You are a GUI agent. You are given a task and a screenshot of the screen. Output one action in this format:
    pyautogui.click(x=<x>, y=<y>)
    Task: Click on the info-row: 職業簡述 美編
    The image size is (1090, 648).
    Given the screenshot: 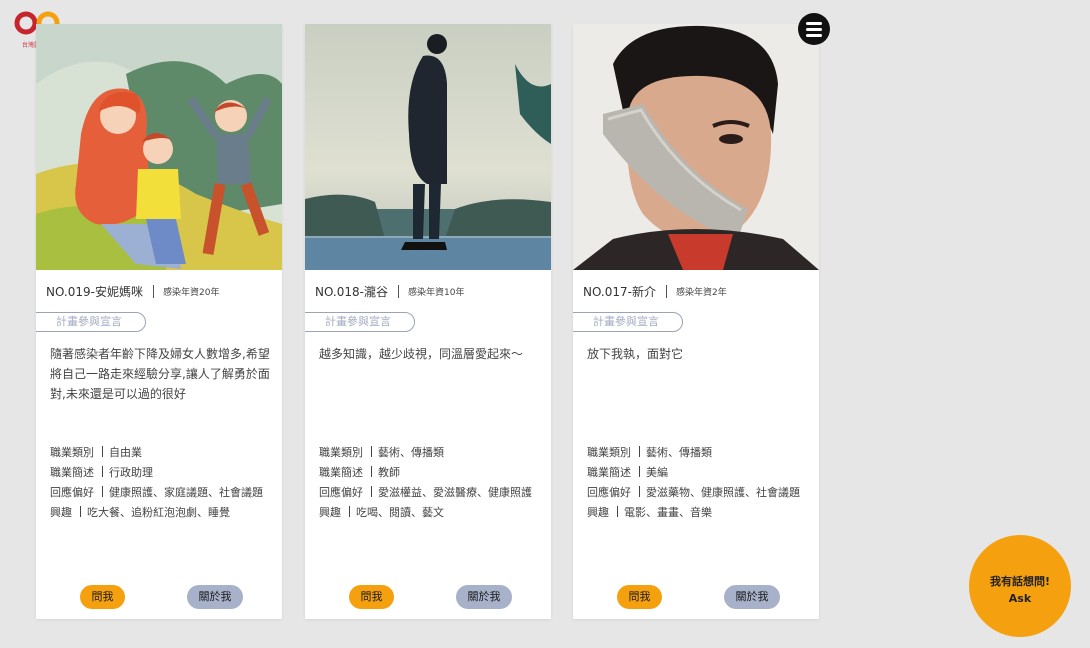 What is the action you would take?
    pyautogui.click(x=627, y=472)
    